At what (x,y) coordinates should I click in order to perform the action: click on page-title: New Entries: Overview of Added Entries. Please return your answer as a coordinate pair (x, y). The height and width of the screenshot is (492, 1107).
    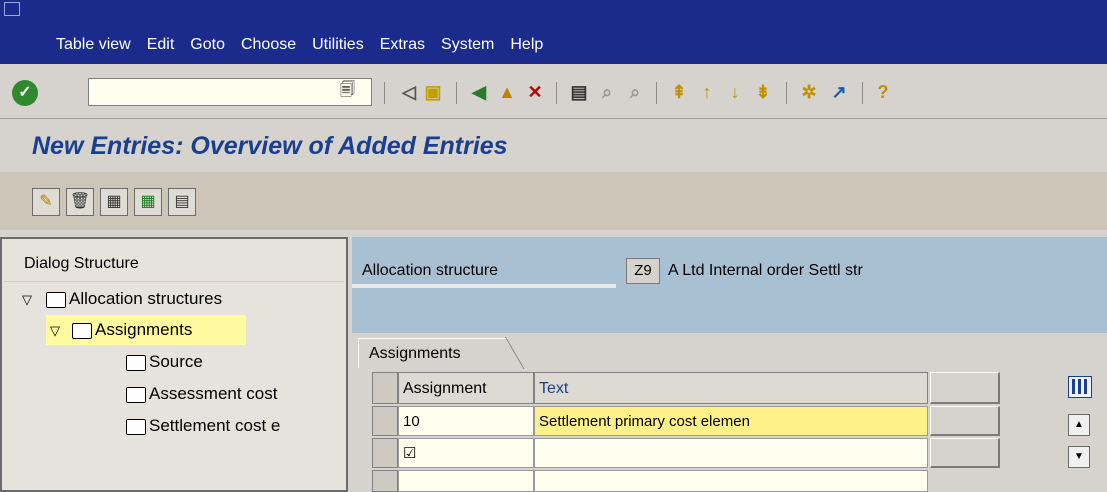
    Looking at the image, I should click on (270, 146).